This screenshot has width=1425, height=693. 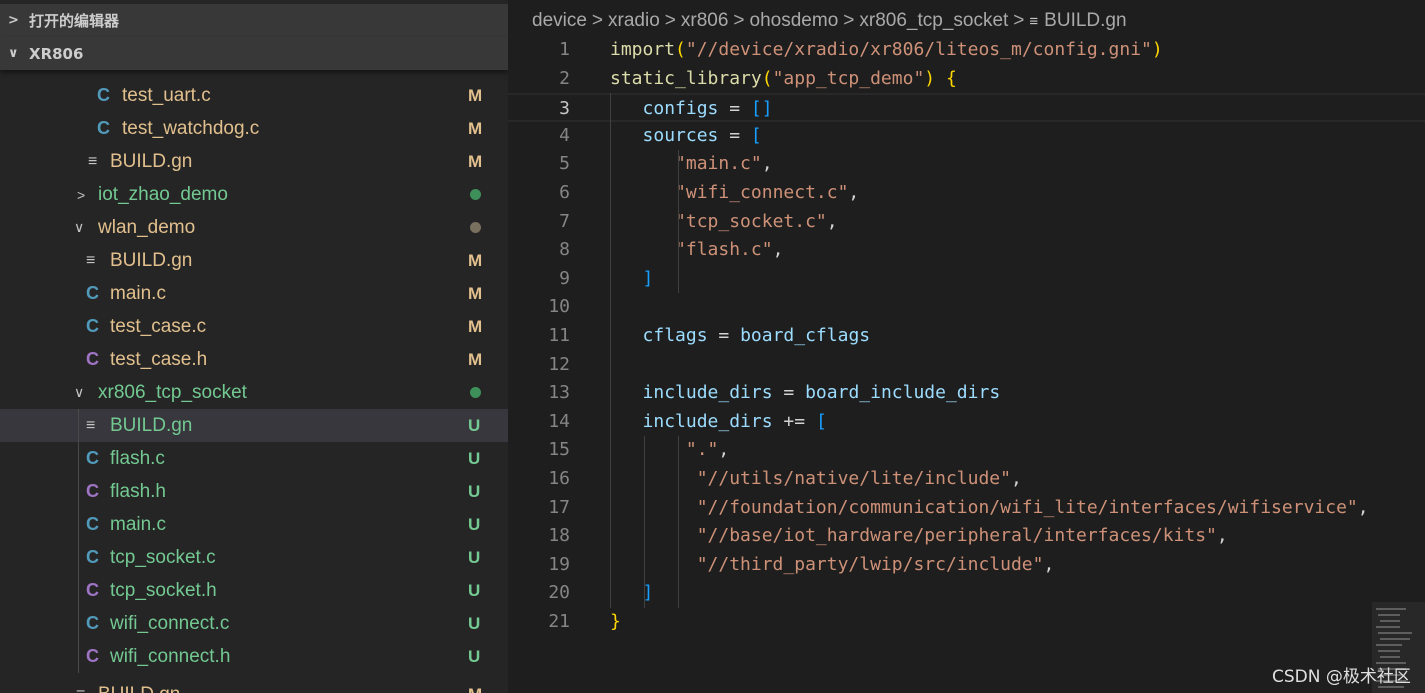 I want to click on code-text: "tcp_socket.c",, so click(x=756, y=221).